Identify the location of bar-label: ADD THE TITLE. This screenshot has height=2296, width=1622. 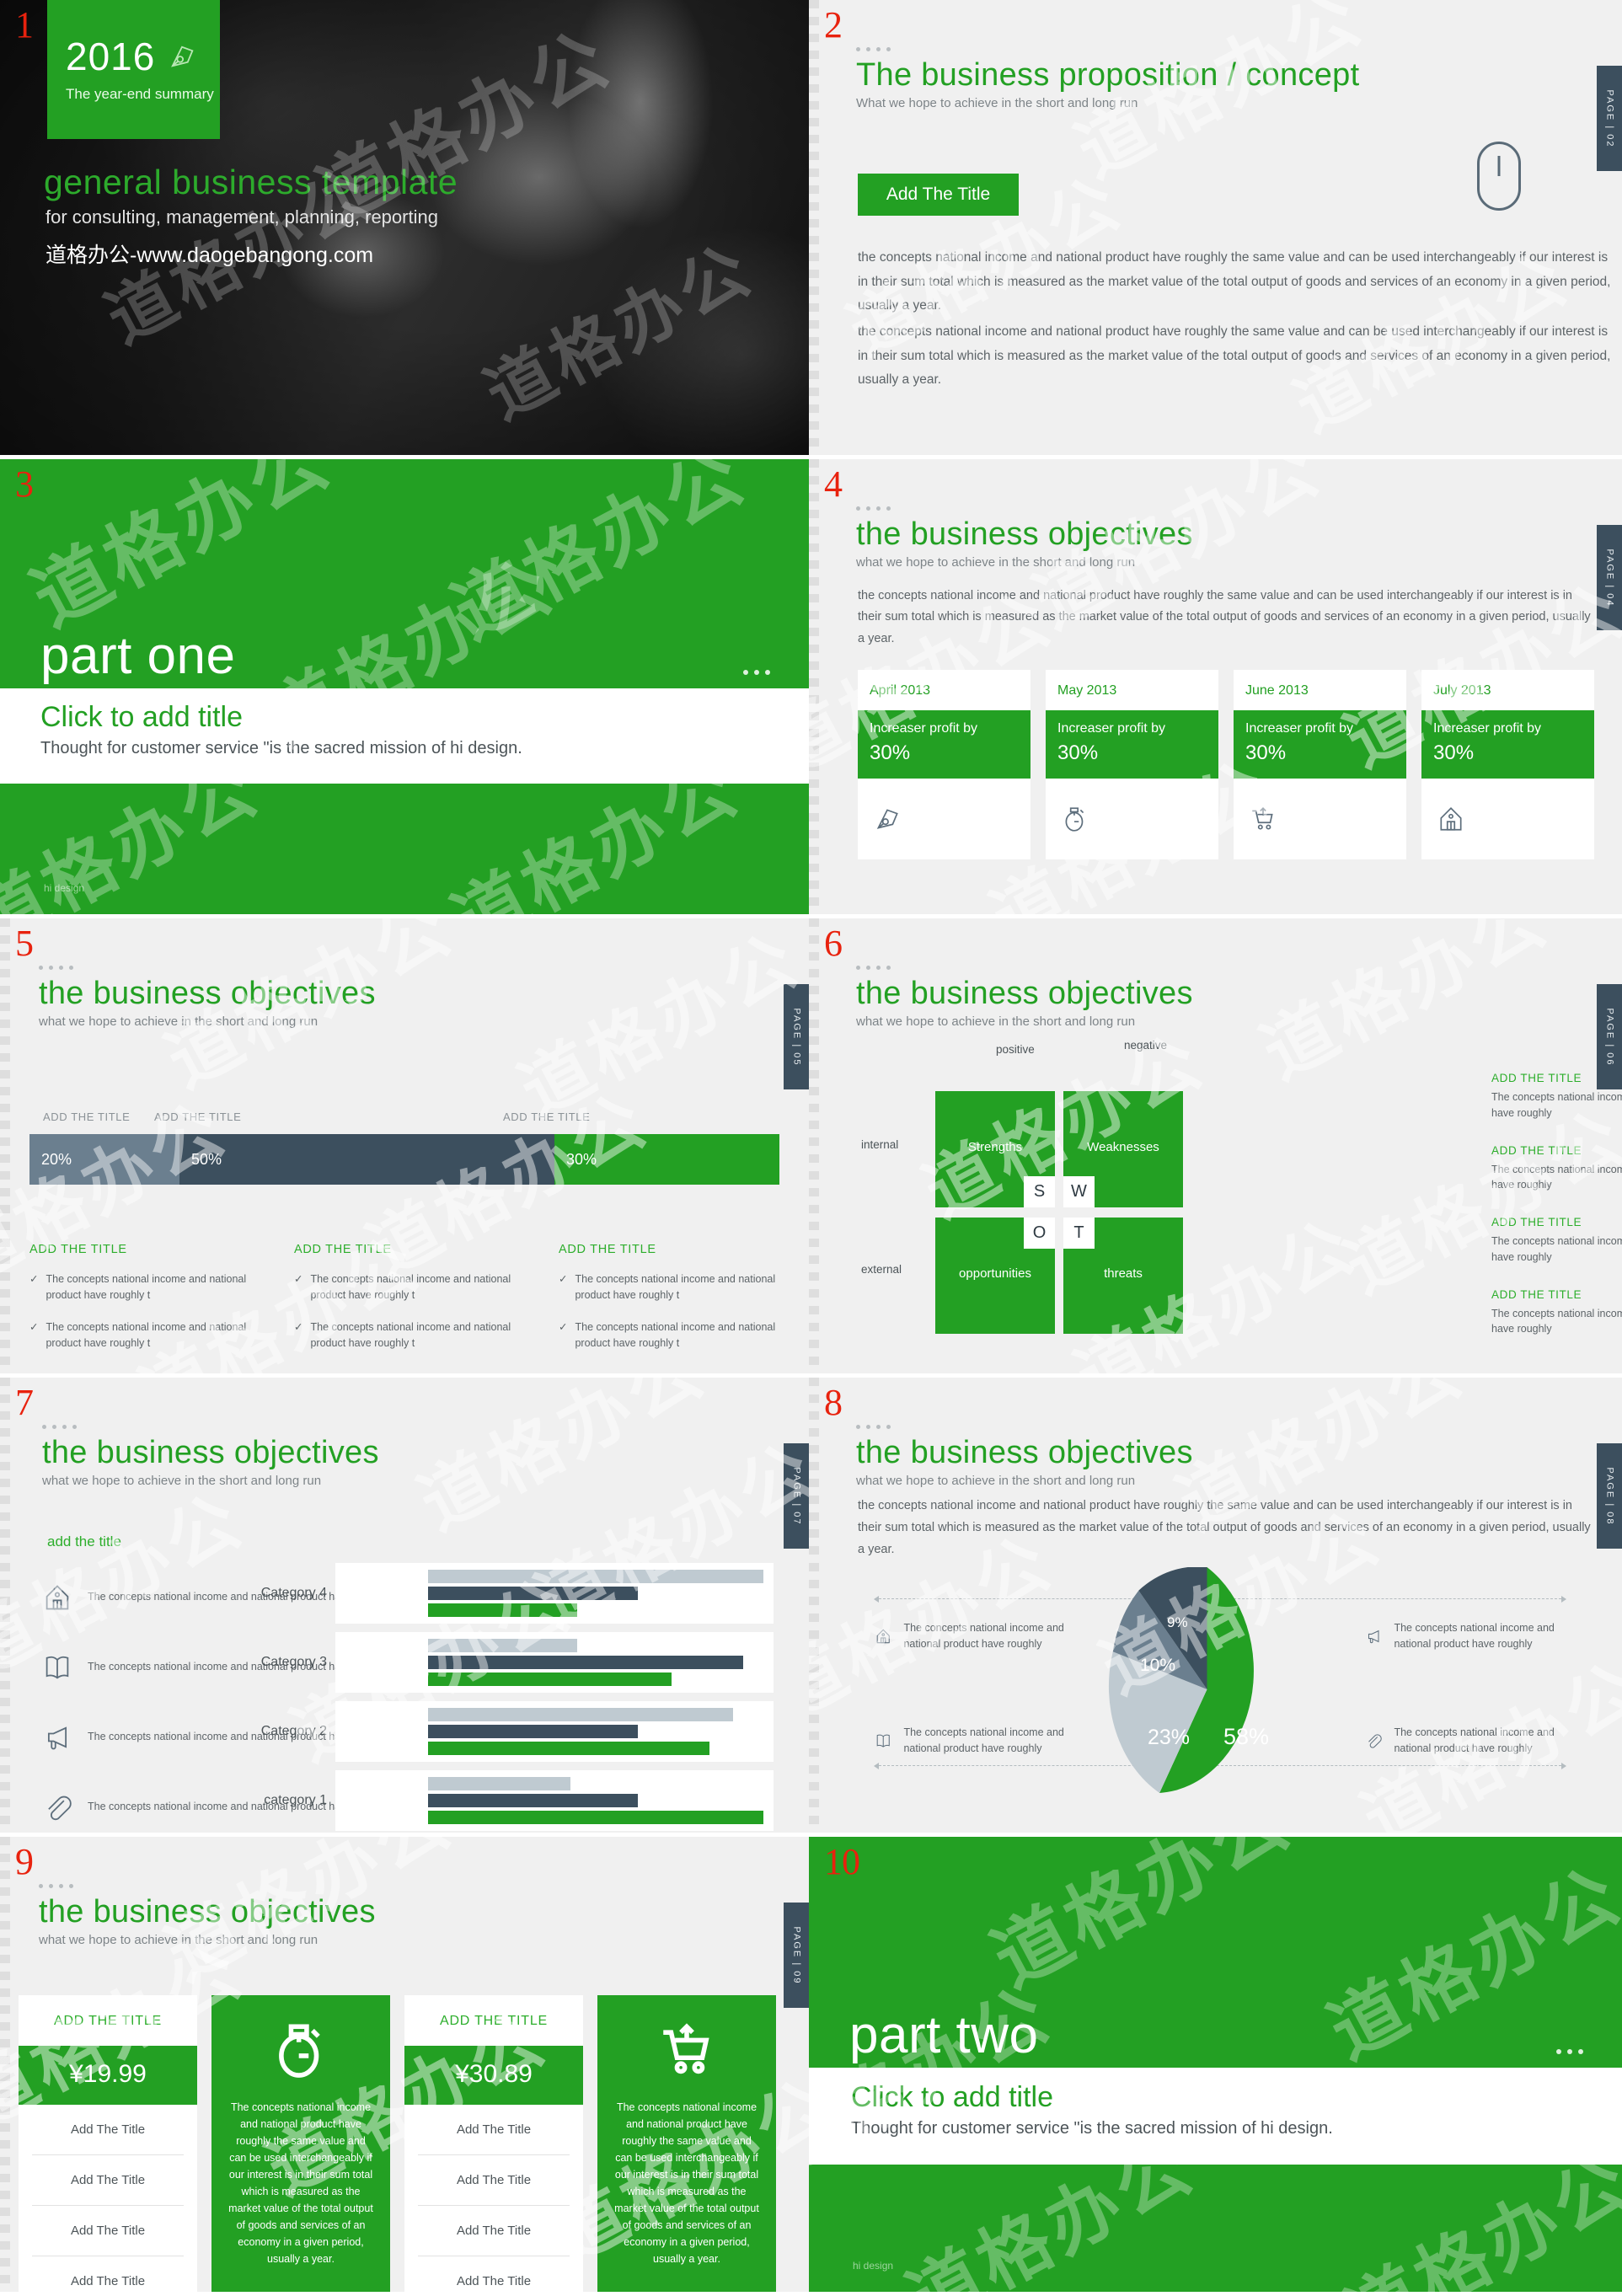
(547, 1117).